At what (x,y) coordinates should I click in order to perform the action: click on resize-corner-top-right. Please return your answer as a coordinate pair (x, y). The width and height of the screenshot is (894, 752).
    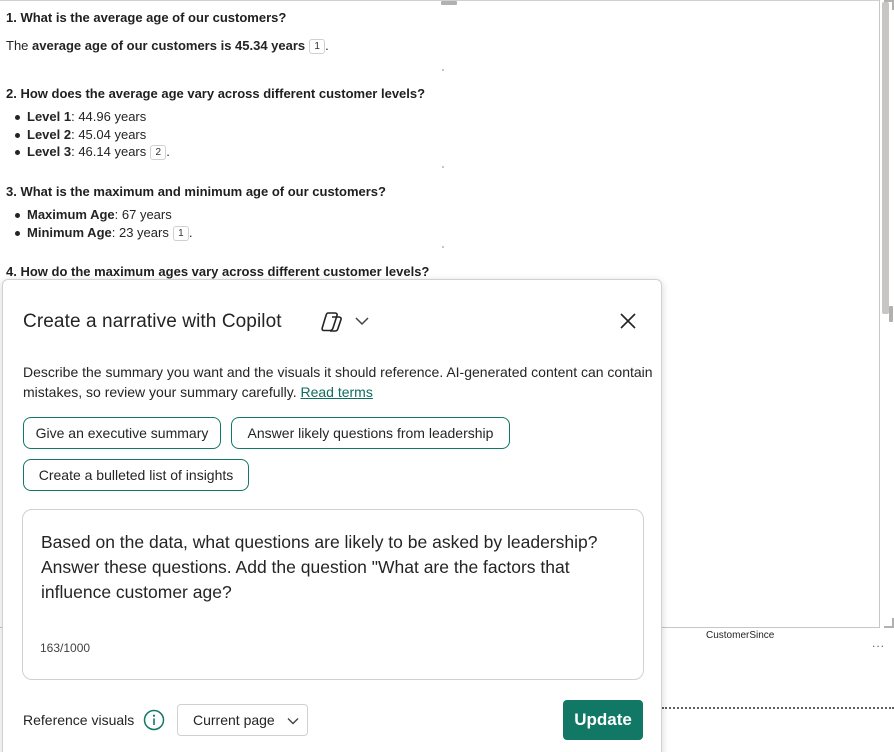
    Looking at the image, I should click on (889, 5).